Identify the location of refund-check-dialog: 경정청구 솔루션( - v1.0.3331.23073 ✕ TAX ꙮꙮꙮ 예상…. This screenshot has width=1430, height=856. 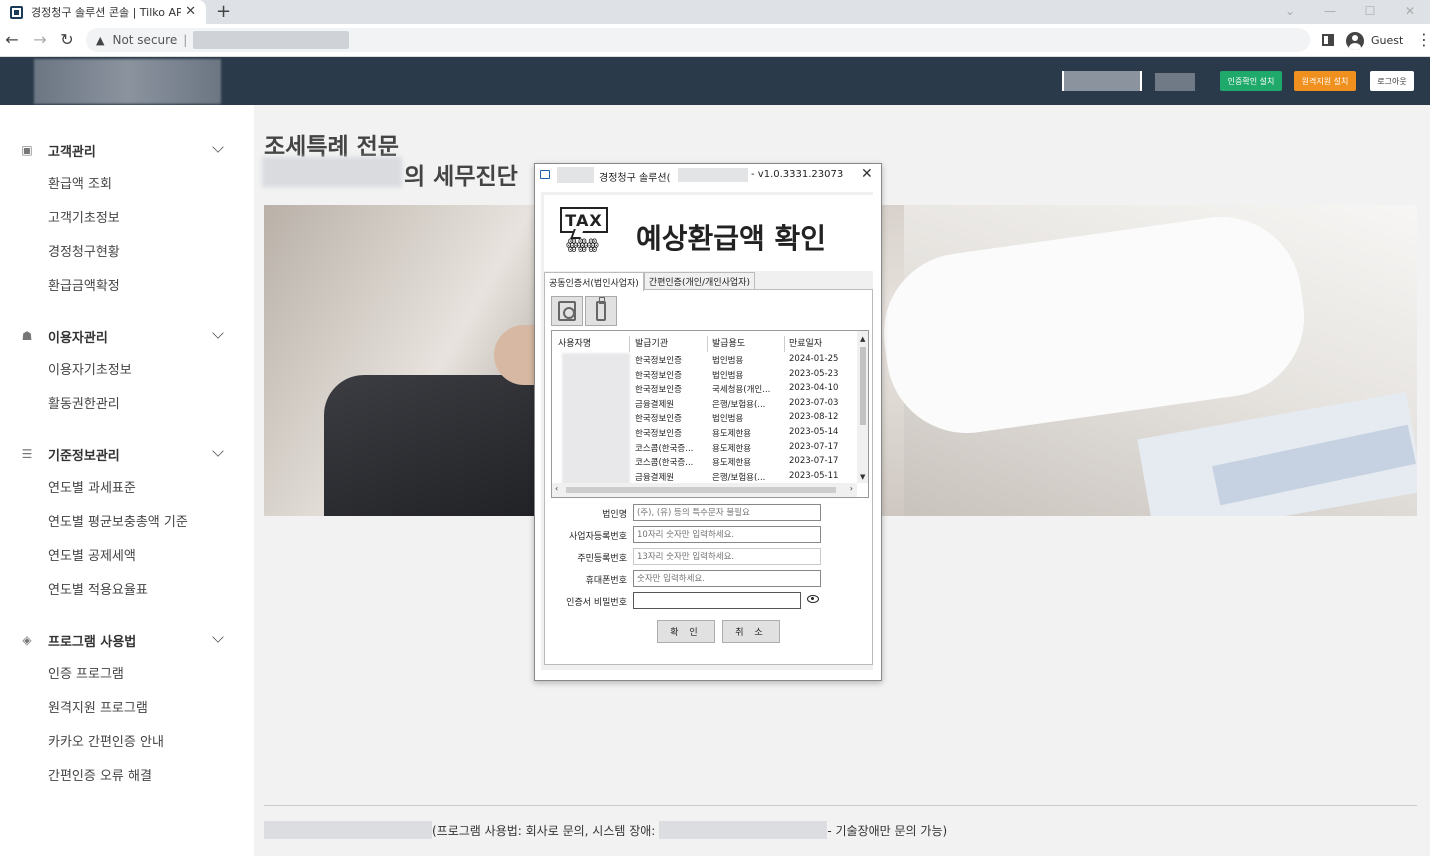
(708, 422).